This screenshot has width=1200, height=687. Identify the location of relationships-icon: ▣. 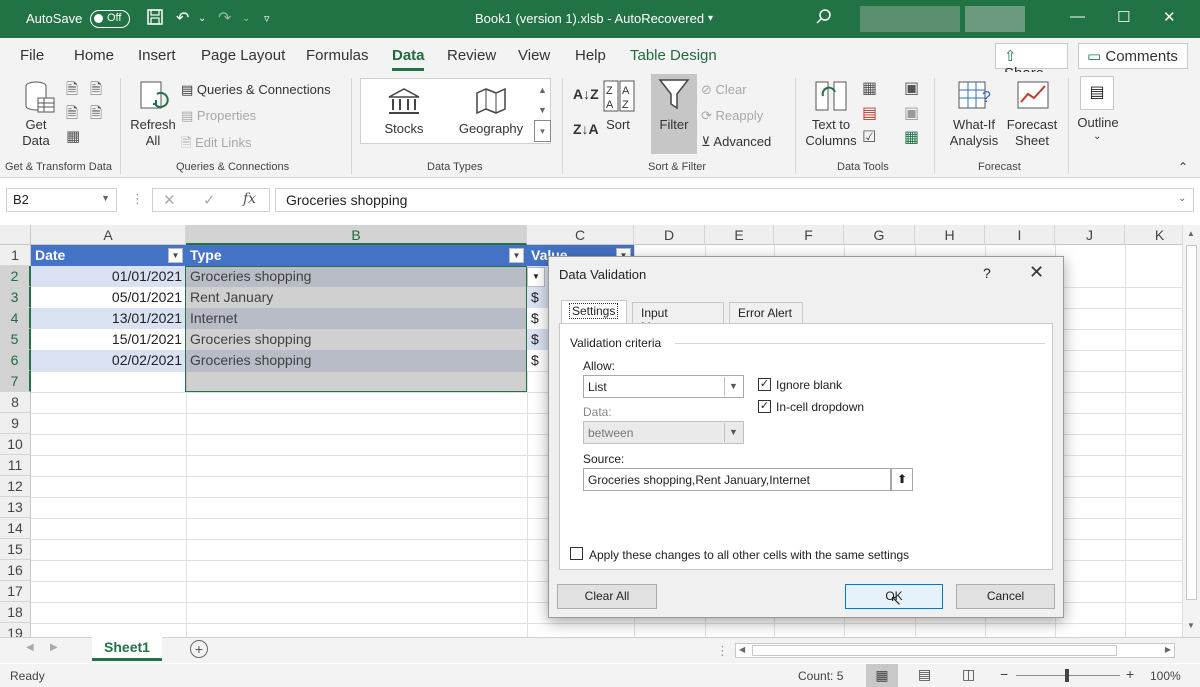
(911, 113).